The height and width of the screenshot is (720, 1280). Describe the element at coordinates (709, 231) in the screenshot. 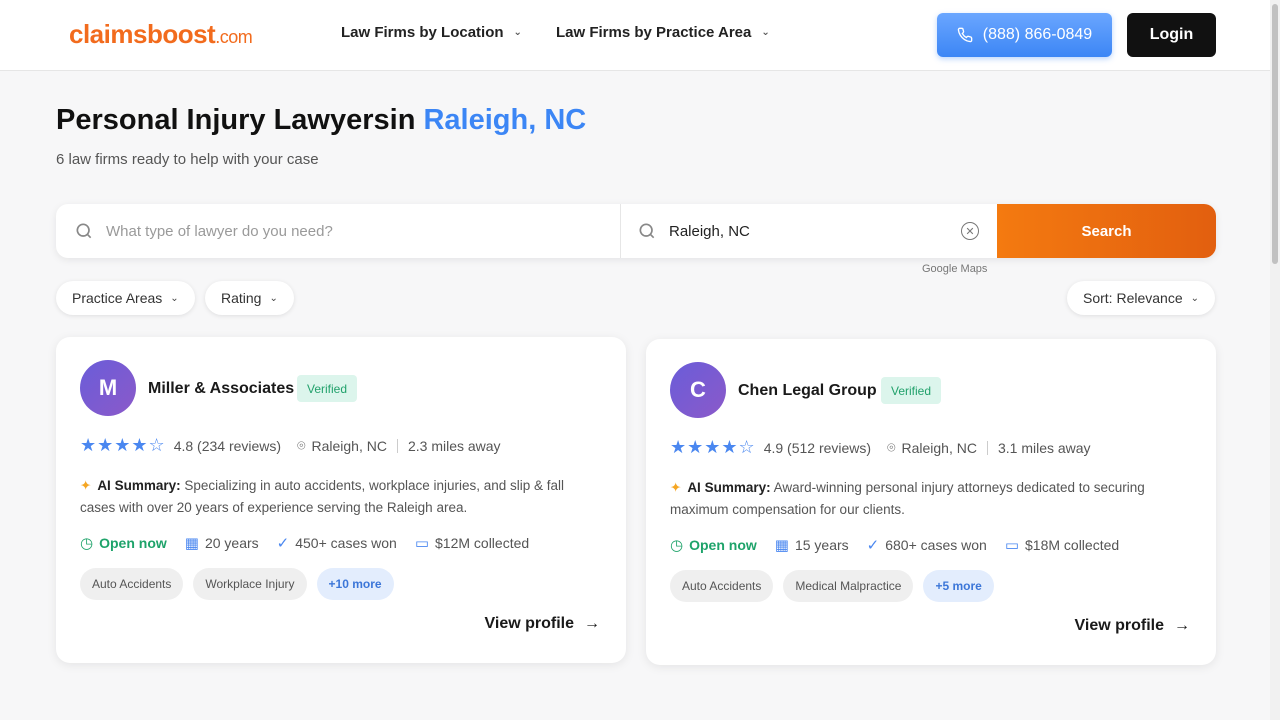

I see `location-input: Raleigh, NC` at that location.